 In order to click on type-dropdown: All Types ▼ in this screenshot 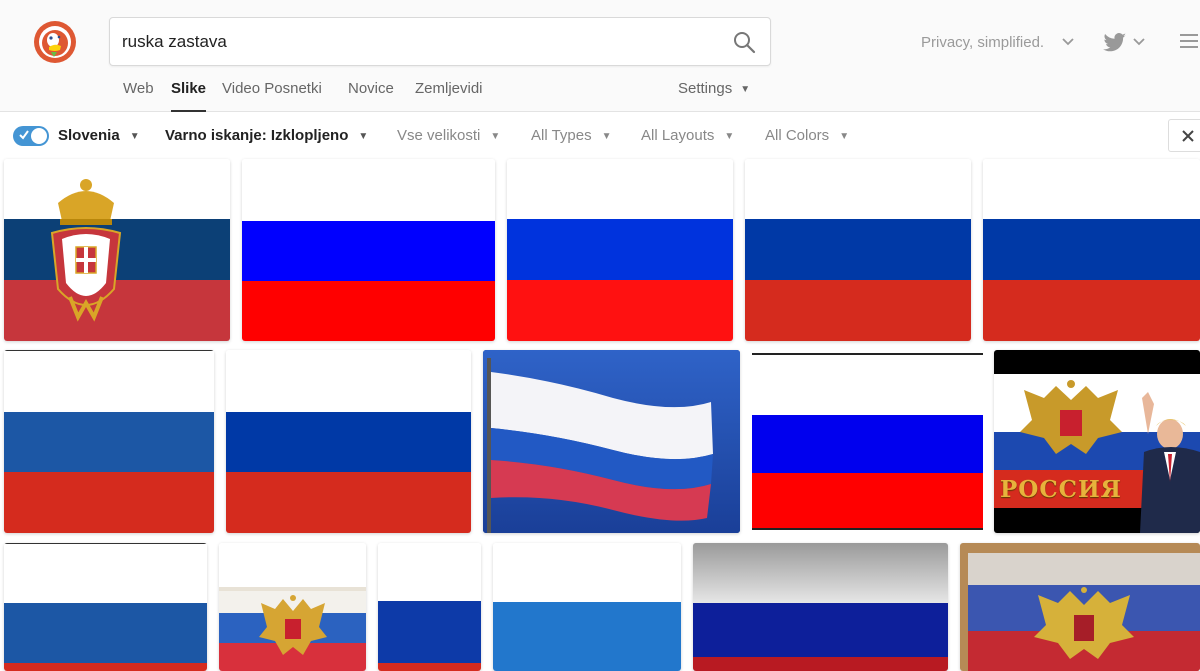, I will do `click(571, 135)`.